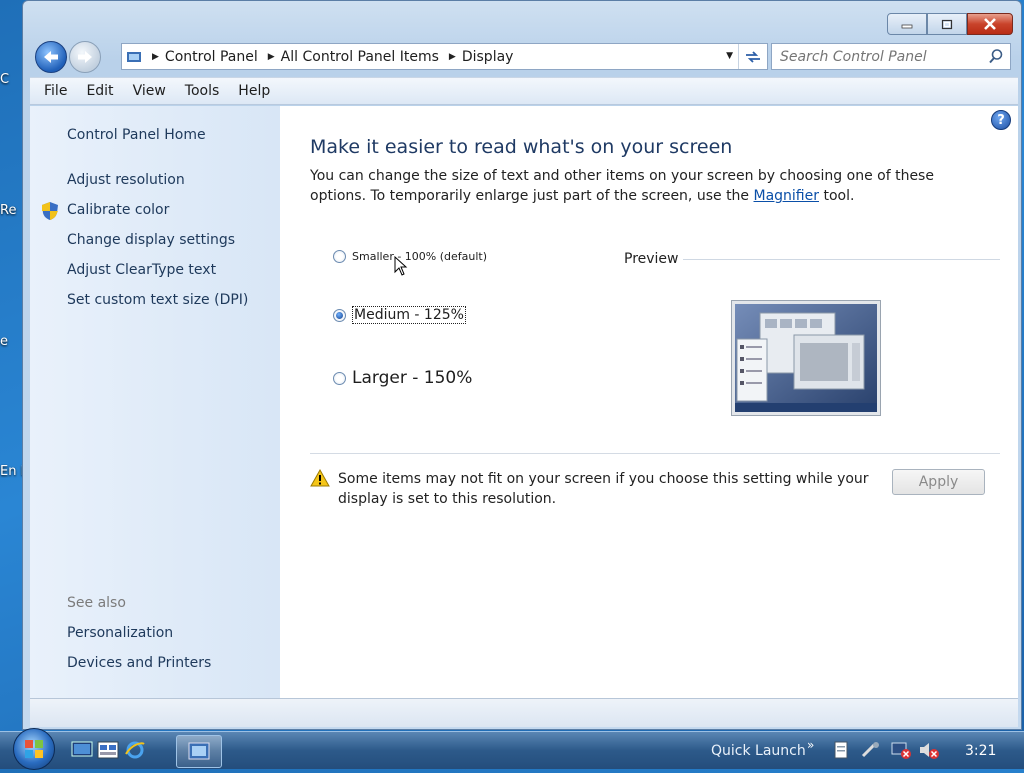 This screenshot has height=773, width=1024. What do you see at coordinates (12, 471) in the screenshot?
I see `desktop-icon-label: En L` at bounding box center [12, 471].